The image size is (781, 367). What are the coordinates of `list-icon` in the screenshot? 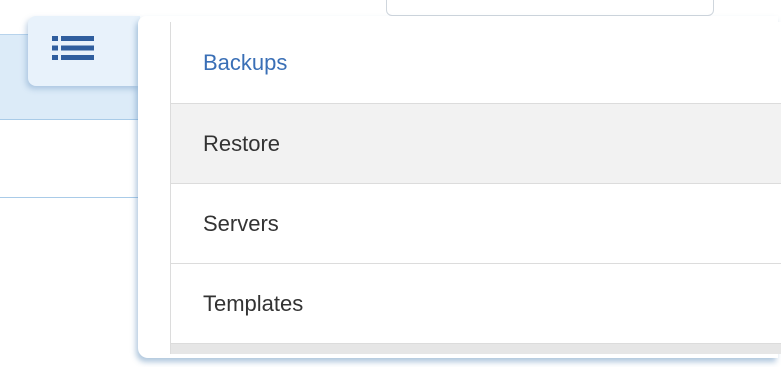 It's located at (73, 48).